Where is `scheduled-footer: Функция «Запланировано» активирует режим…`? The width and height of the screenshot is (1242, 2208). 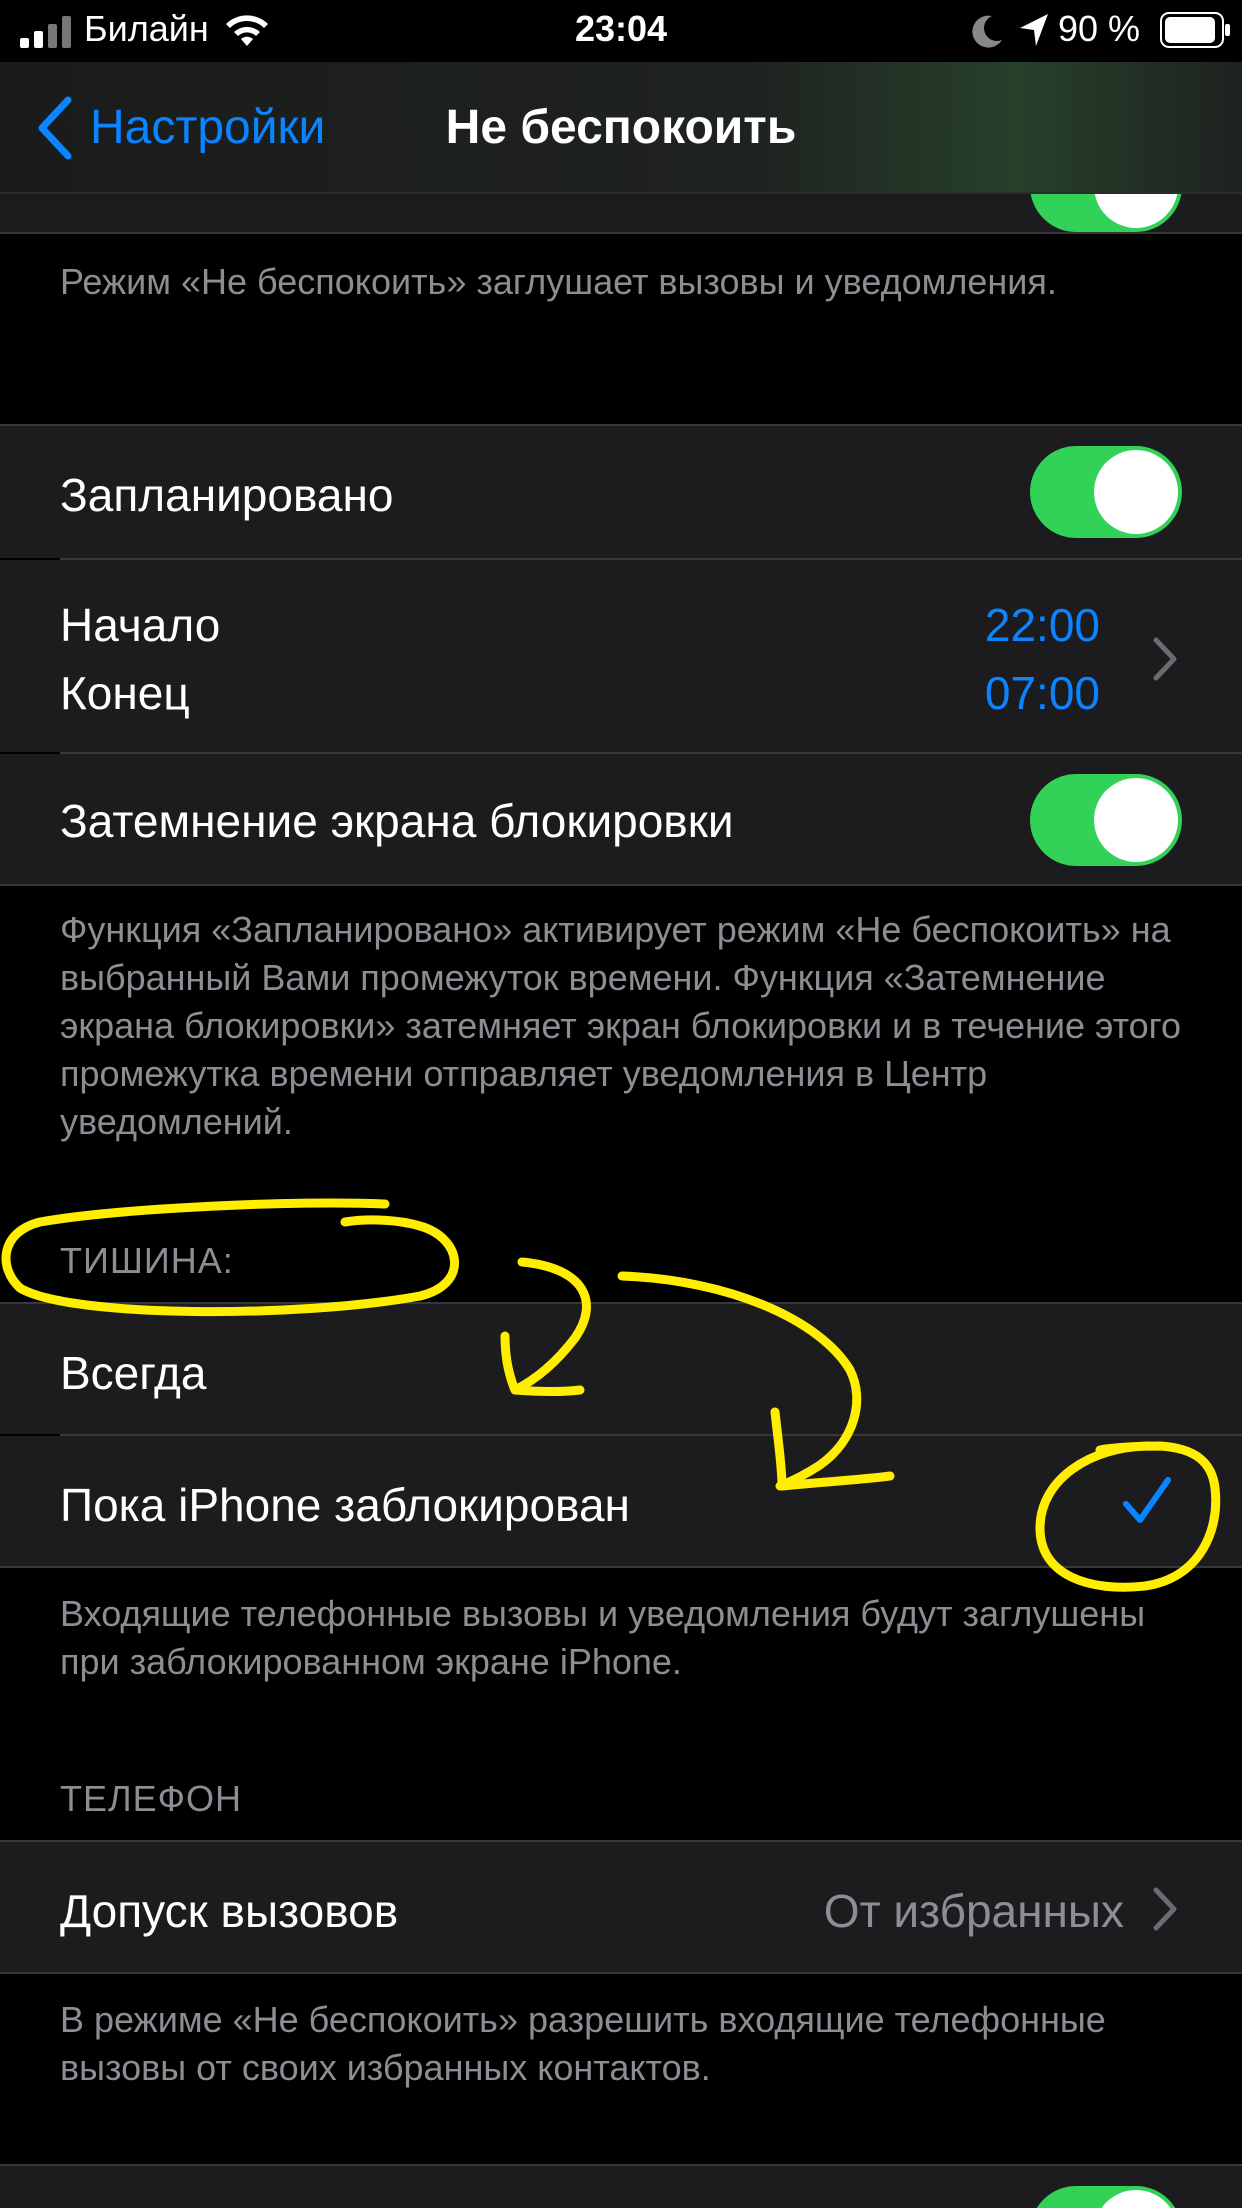 scheduled-footer: Функция «Запланировано» активирует режим… is located at coordinates (621, 1025).